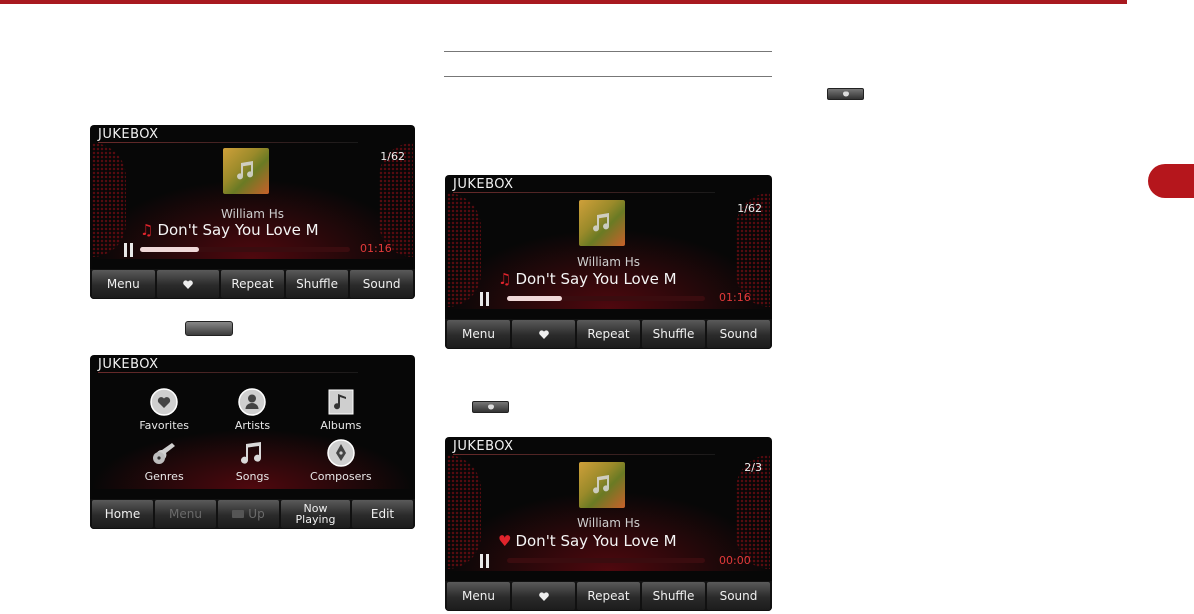  I want to click on category-artists: Artists, so click(252, 409).